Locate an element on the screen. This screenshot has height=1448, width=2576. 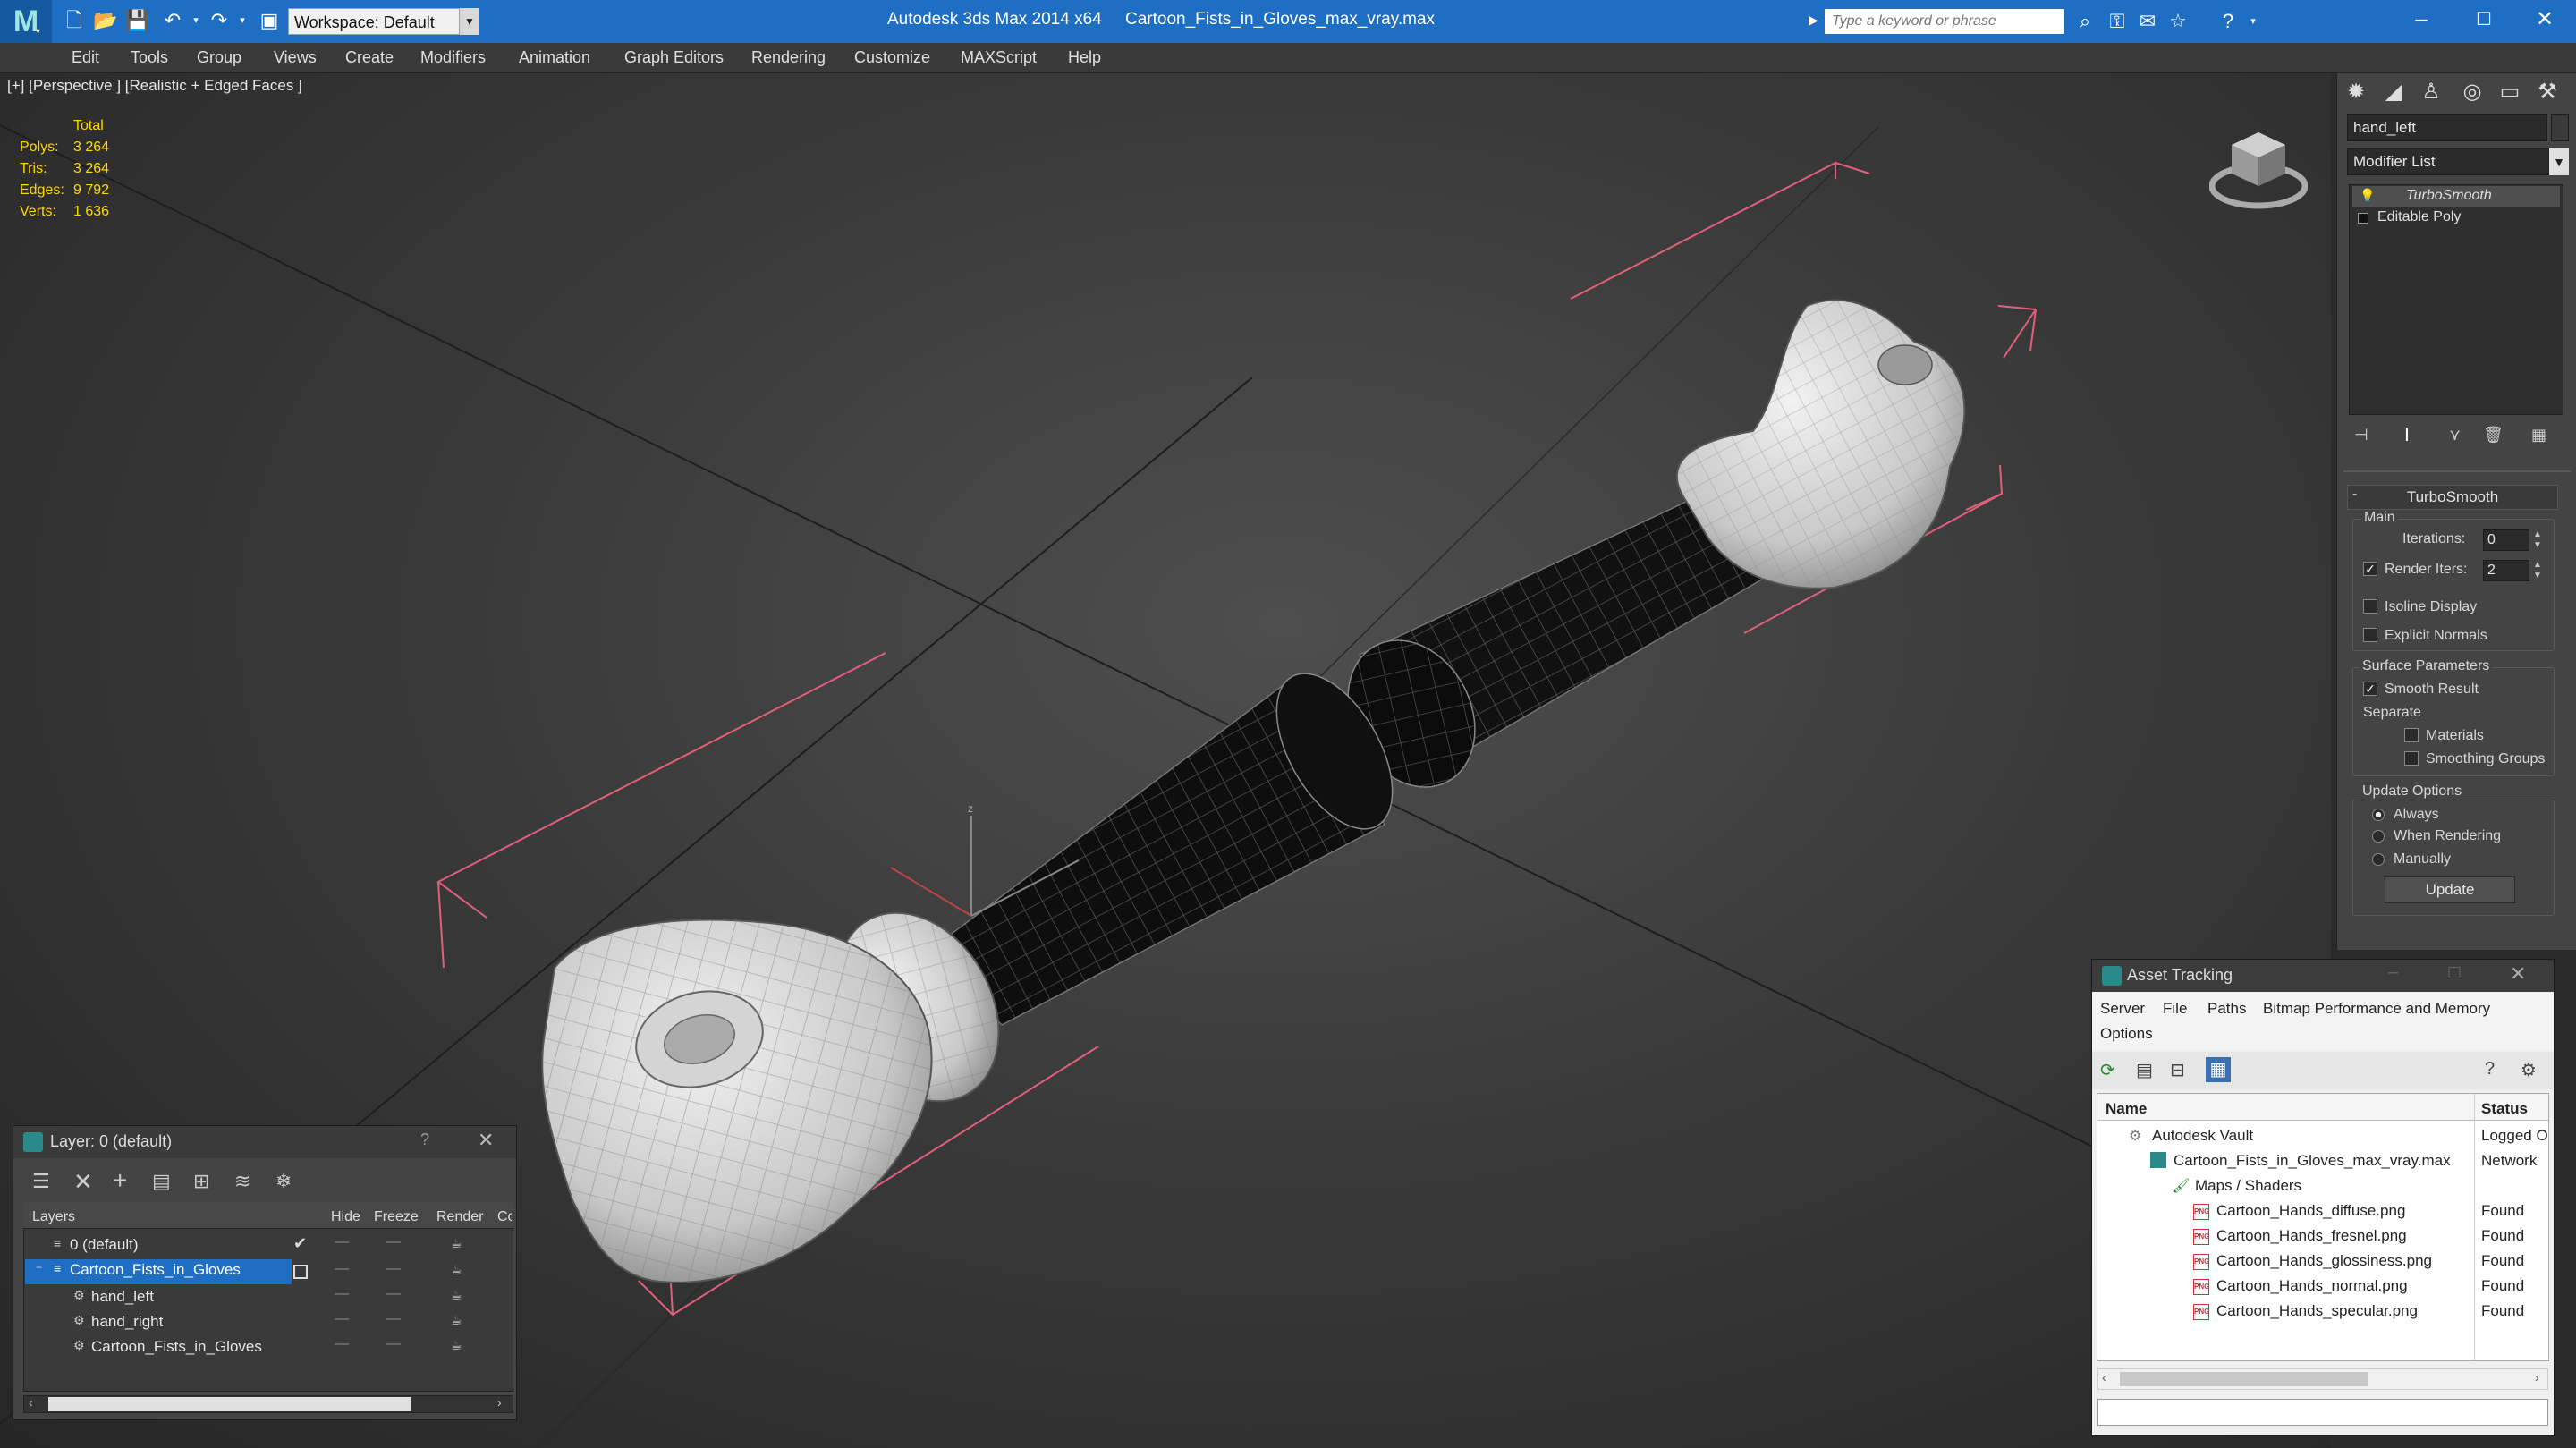
asset-row-fresnel: Cartoon_Hands_fresnel.png is located at coordinates (2311, 1236).